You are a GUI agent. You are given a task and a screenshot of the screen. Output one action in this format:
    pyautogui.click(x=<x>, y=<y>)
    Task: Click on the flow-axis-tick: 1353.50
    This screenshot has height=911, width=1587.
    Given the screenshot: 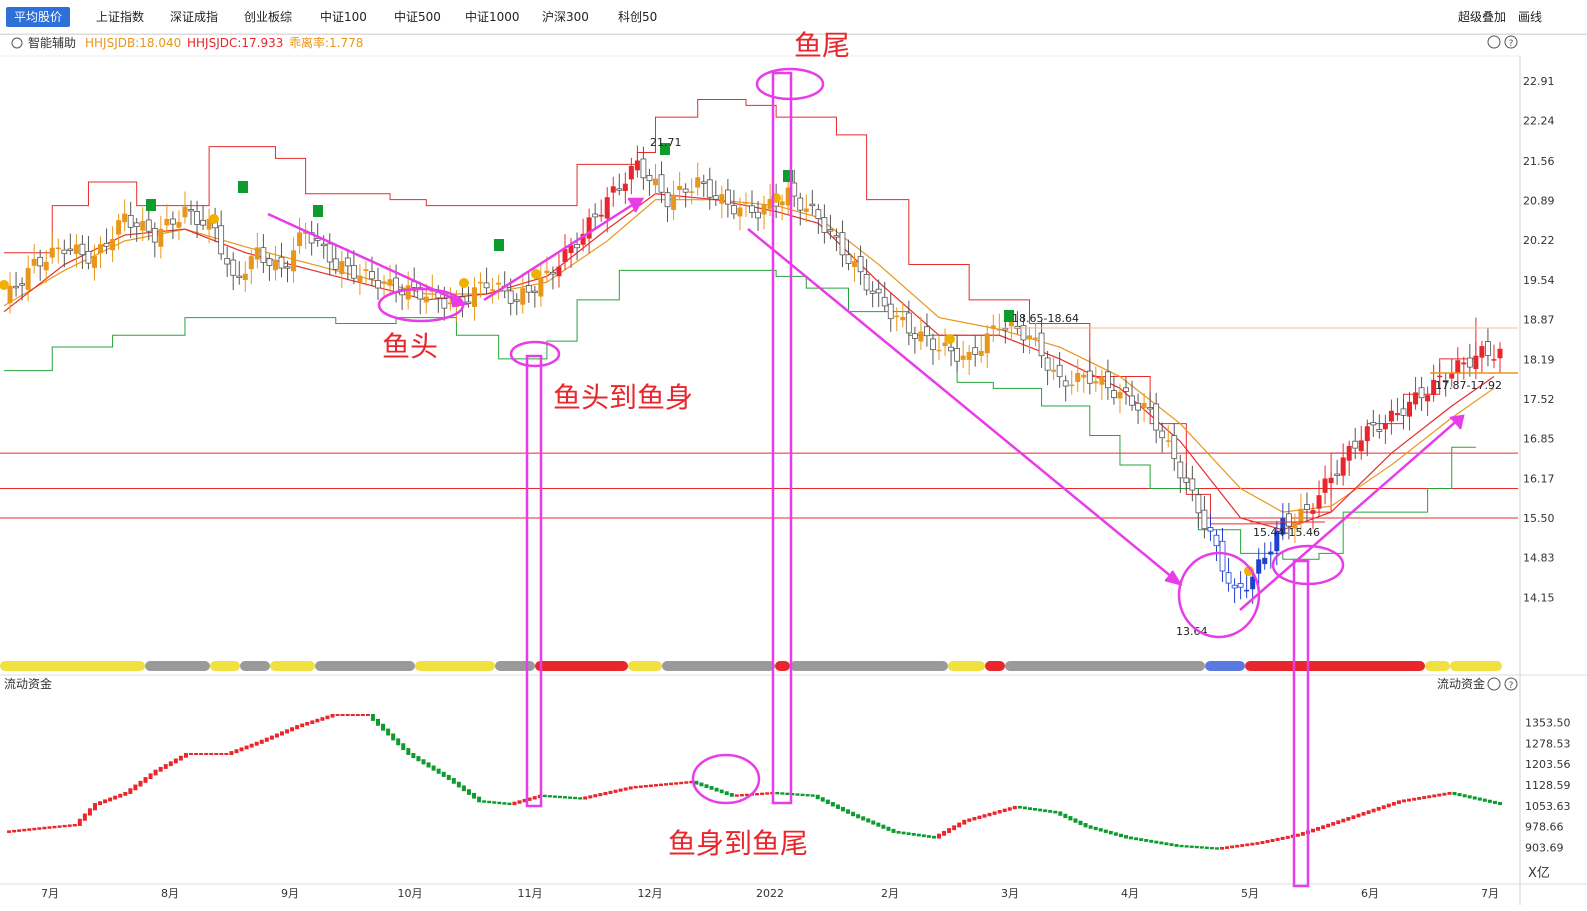 What is the action you would take?
    pyautogui.click(x=1548, y=722)
    